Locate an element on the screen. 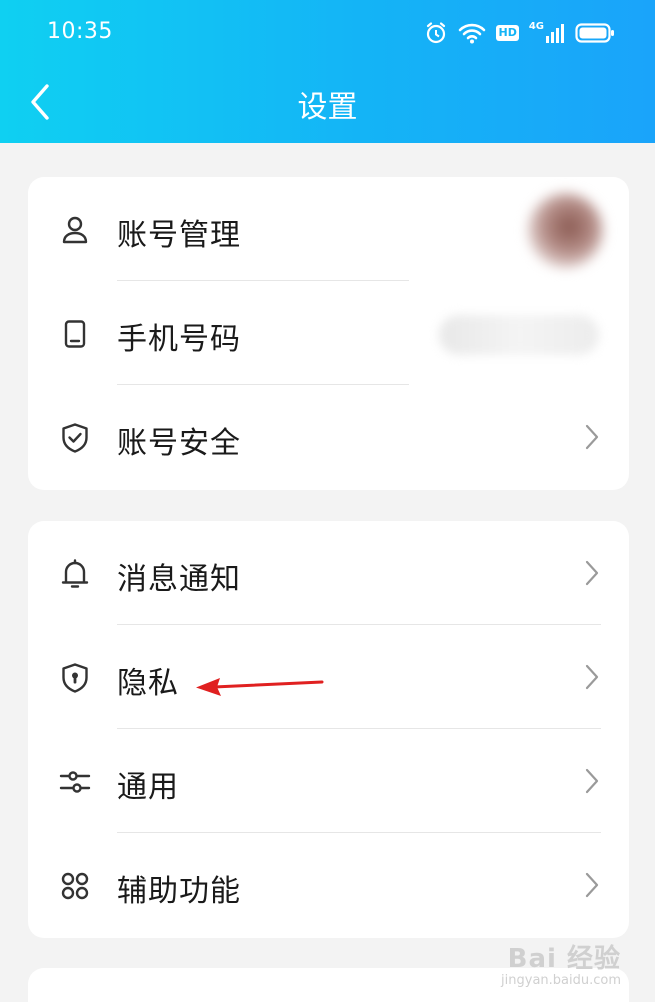 Image resolution: width=655 pixels, height=1002 pixels. battery-icon is located at coordinates (595, 33).